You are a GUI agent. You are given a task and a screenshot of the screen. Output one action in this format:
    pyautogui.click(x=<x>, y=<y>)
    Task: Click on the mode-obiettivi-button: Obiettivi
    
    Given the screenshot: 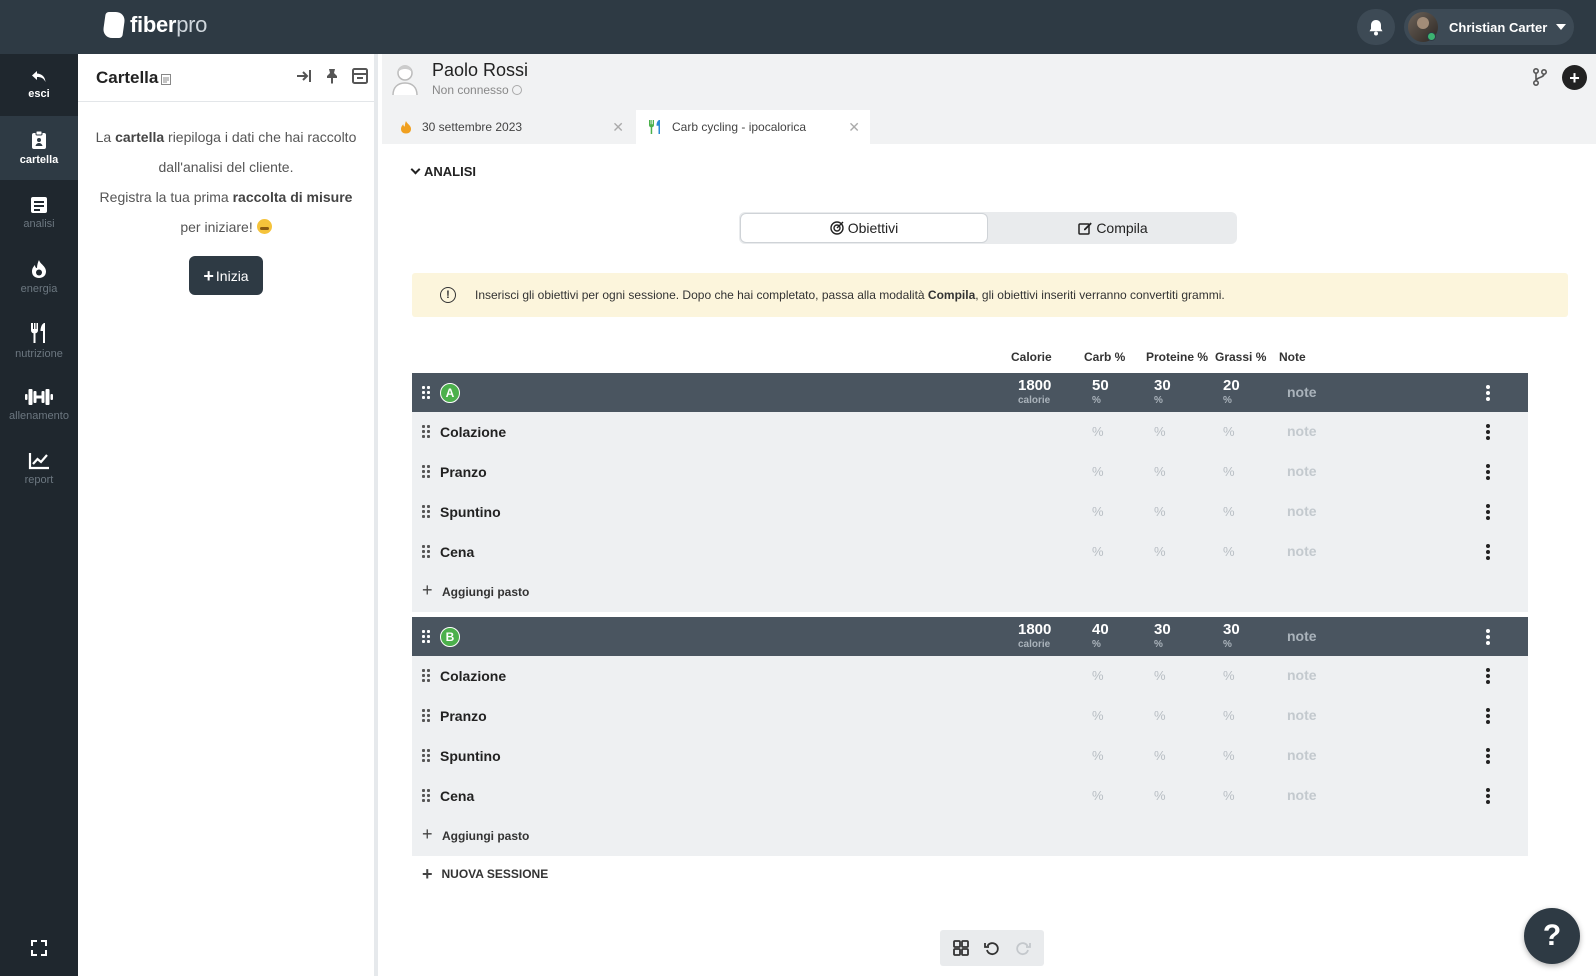 What is the action you would take?
    pyautogui.click(x=864, y=228)
    